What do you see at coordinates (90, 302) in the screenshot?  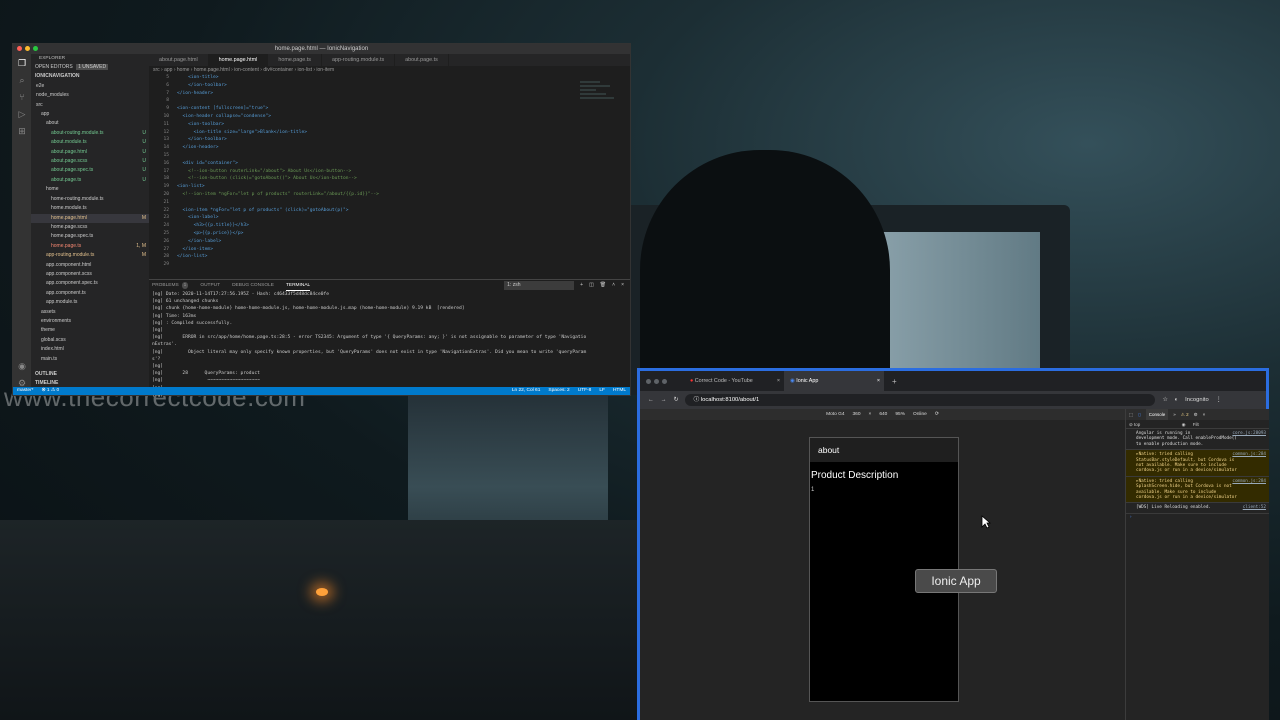 I see `file-tree-item: app.module.ts` at bounding box center [90, 302].